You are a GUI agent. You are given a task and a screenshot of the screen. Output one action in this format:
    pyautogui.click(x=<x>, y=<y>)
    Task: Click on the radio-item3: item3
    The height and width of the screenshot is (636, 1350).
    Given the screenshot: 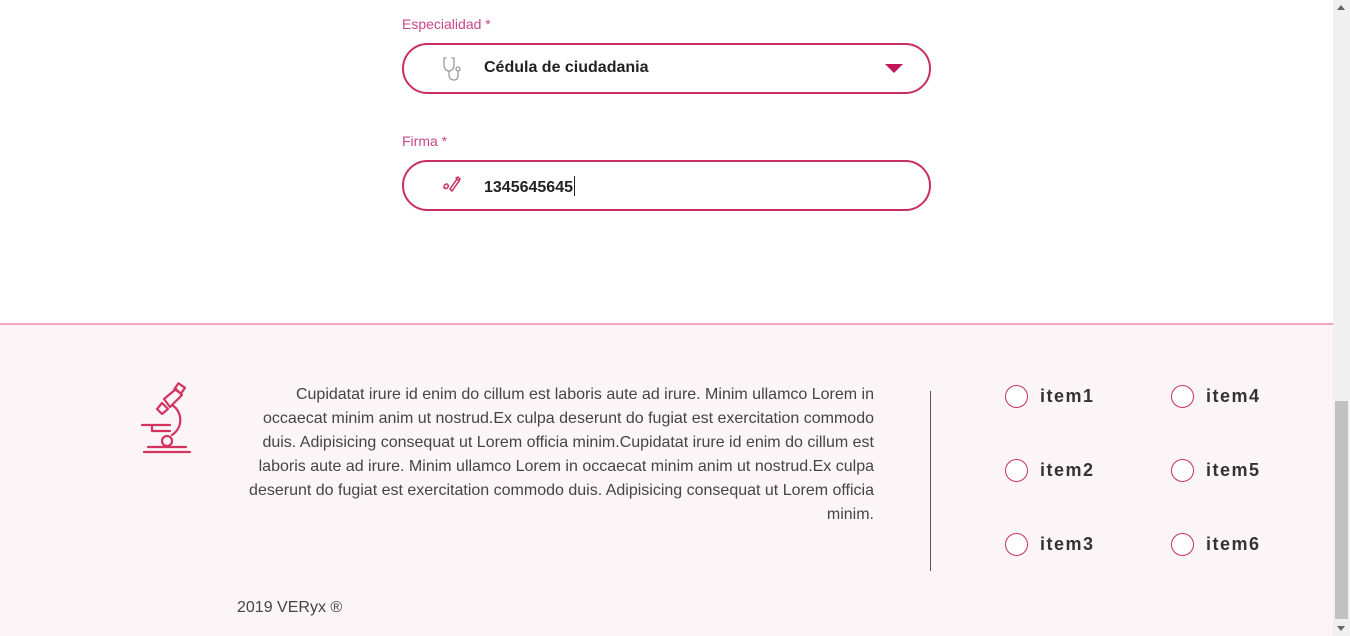 What is the action you would take?
    pyautogui.click(x=1050, y=544)
    